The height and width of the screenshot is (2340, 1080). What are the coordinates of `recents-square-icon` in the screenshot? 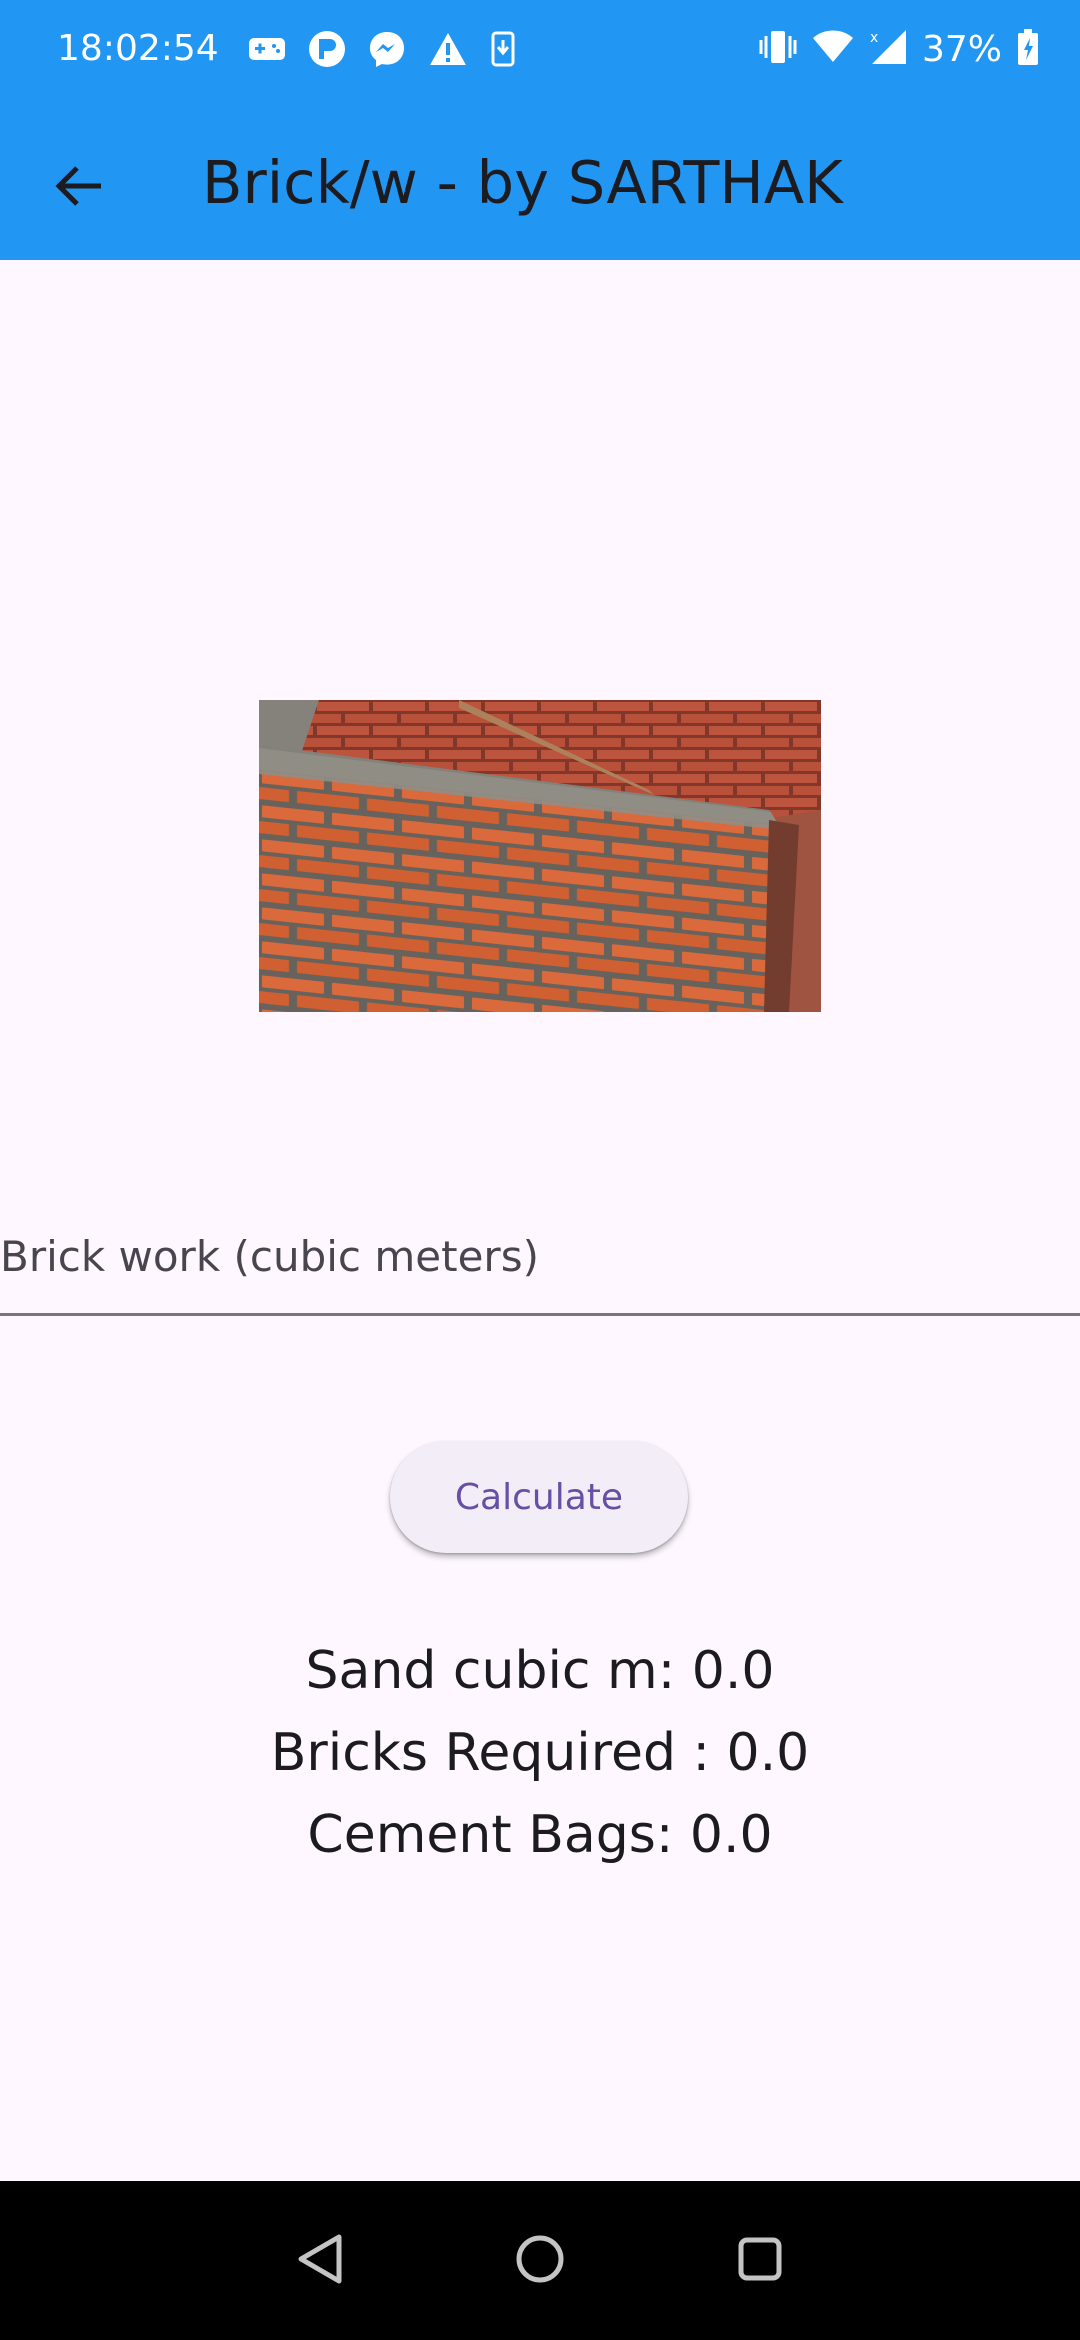 It's located at (760, 2261).